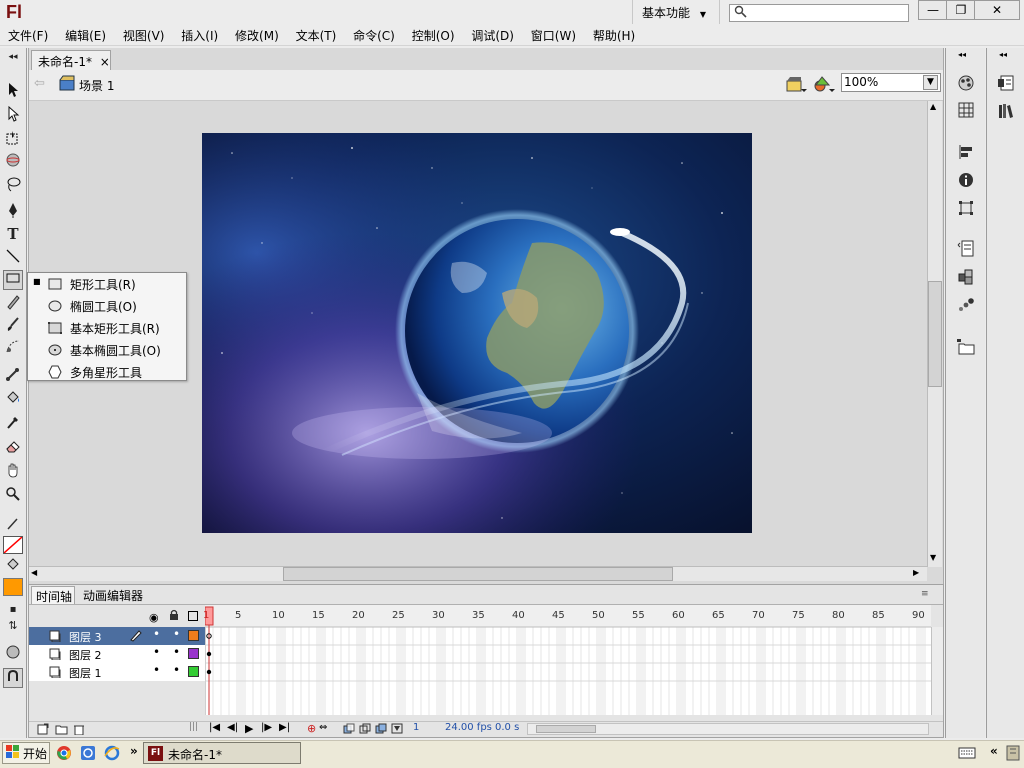 The width and height of the screenshot is (1024, 768). Describe the element at coordinates (13, 280) in the screenshot. I see `rectangle-tool-icon` at that location.